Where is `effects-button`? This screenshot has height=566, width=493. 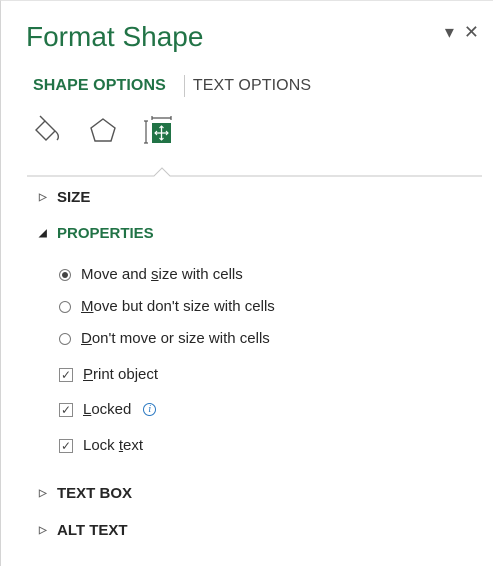
effects-button is located at coordinates (103, 131).